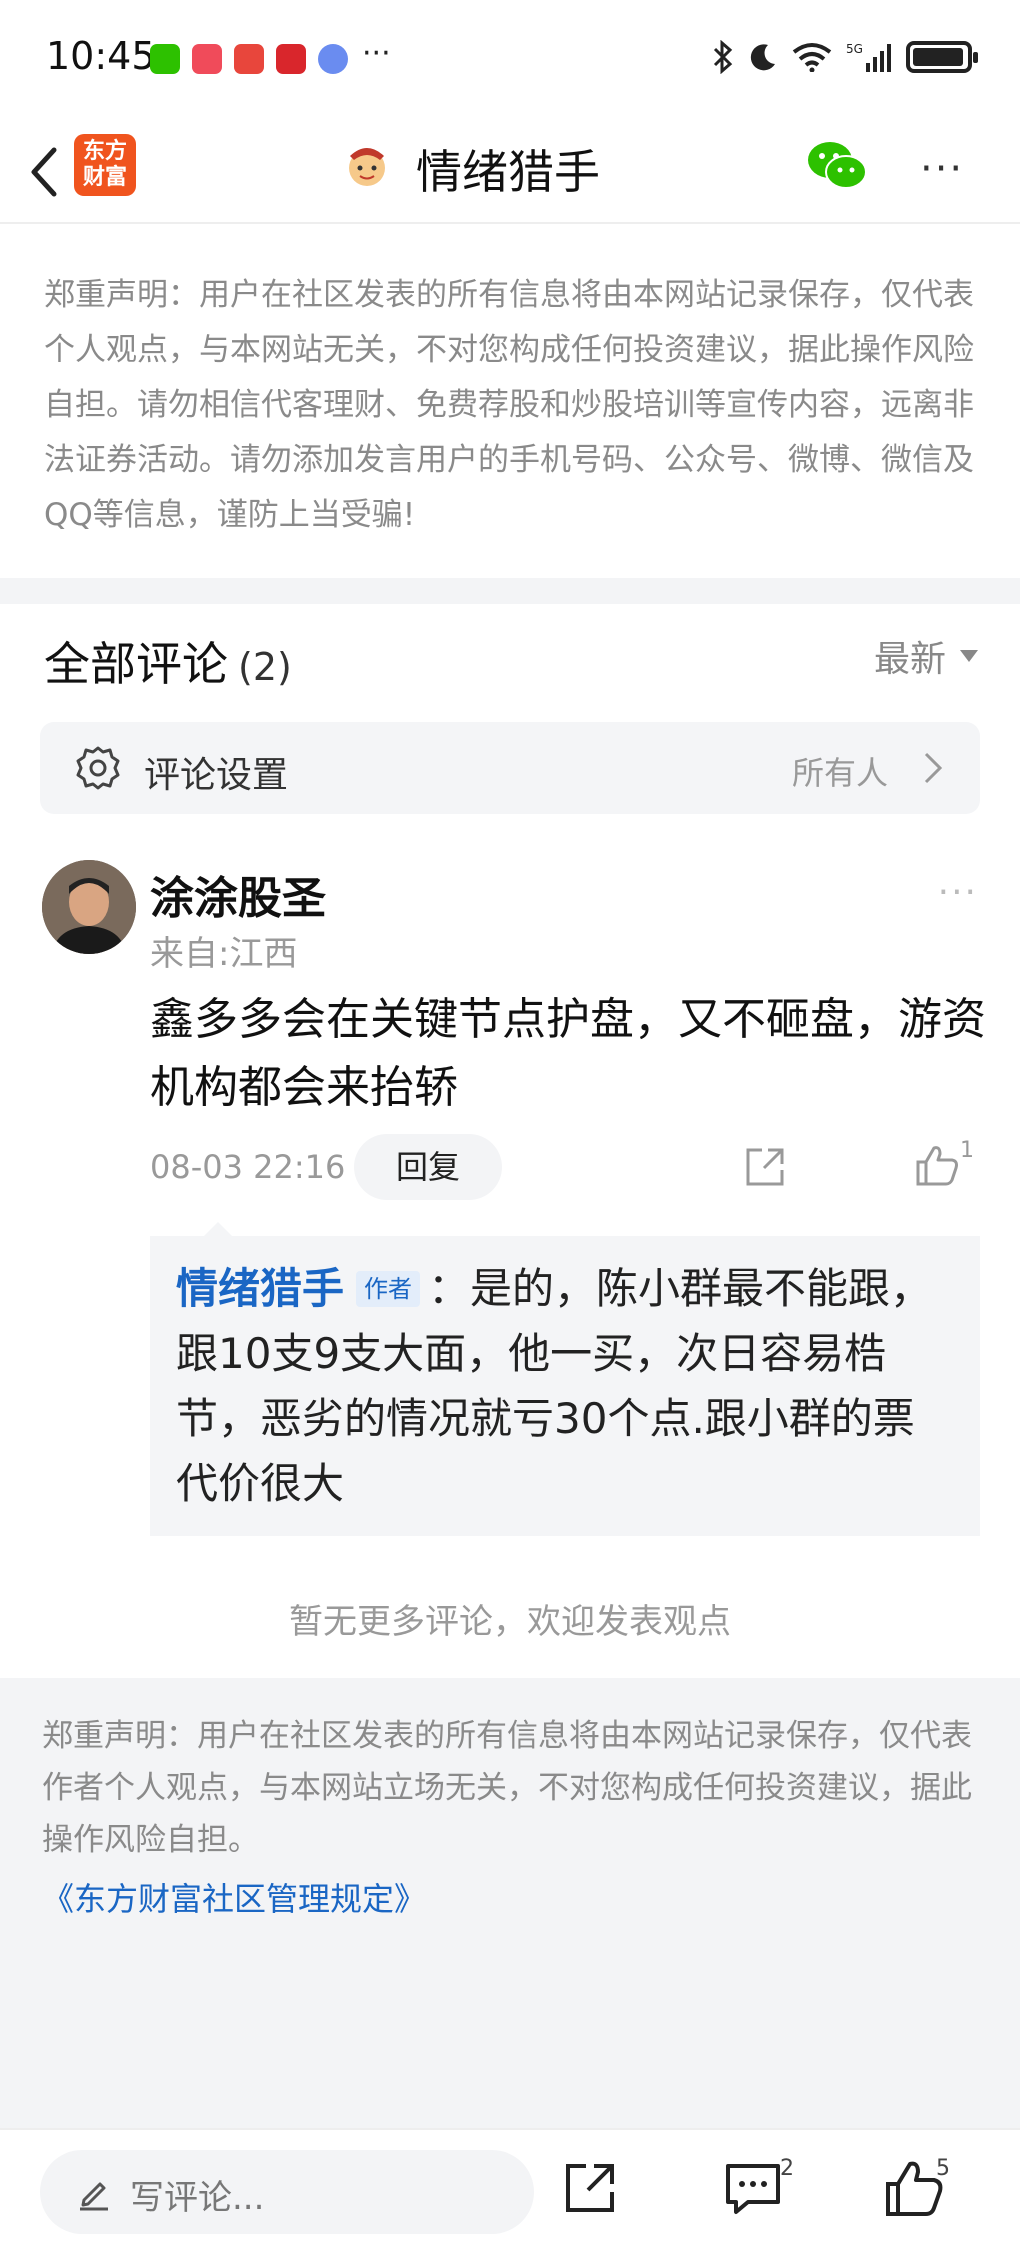  I want to click on stock-notification-icon, so click(291, 59).